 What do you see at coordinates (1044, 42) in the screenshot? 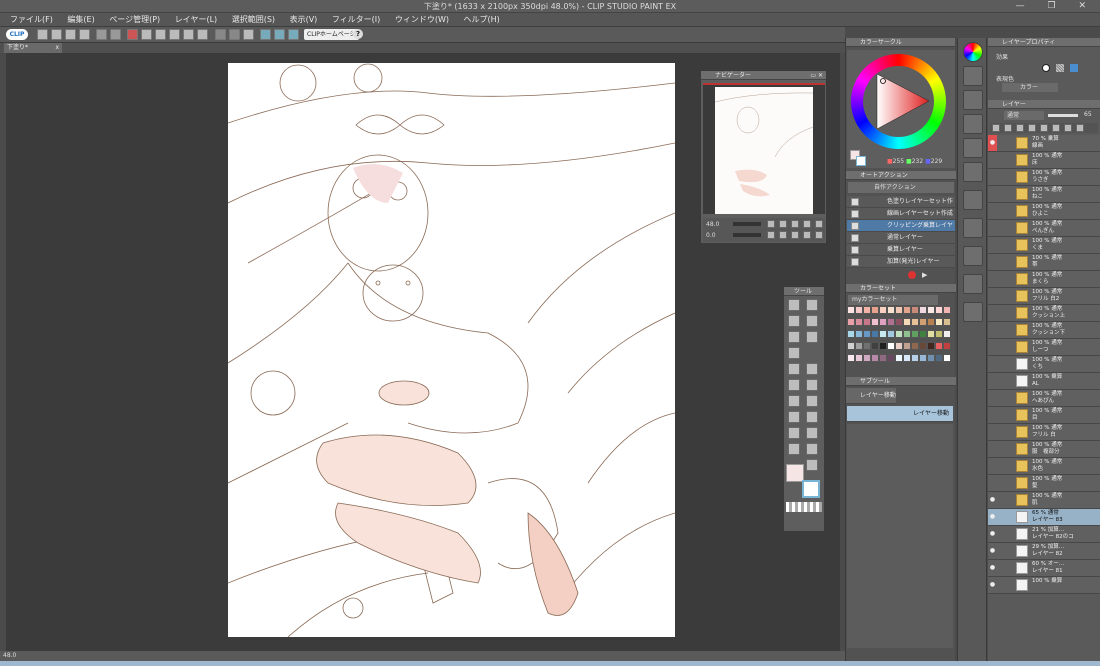
I see `layer-property-header: レイヤープロパティ` at bounding box center [1044, 42].